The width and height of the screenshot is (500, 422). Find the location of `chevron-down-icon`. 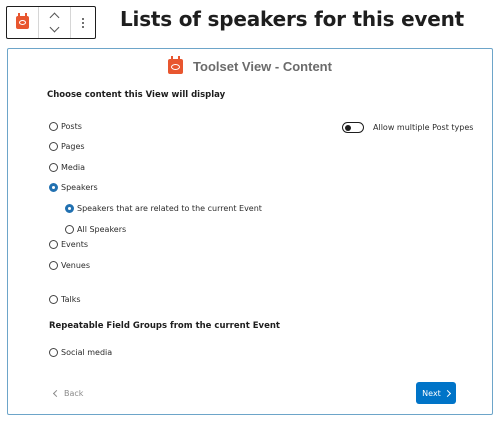

chevron-down-icon is located at coordinates (54, 27).